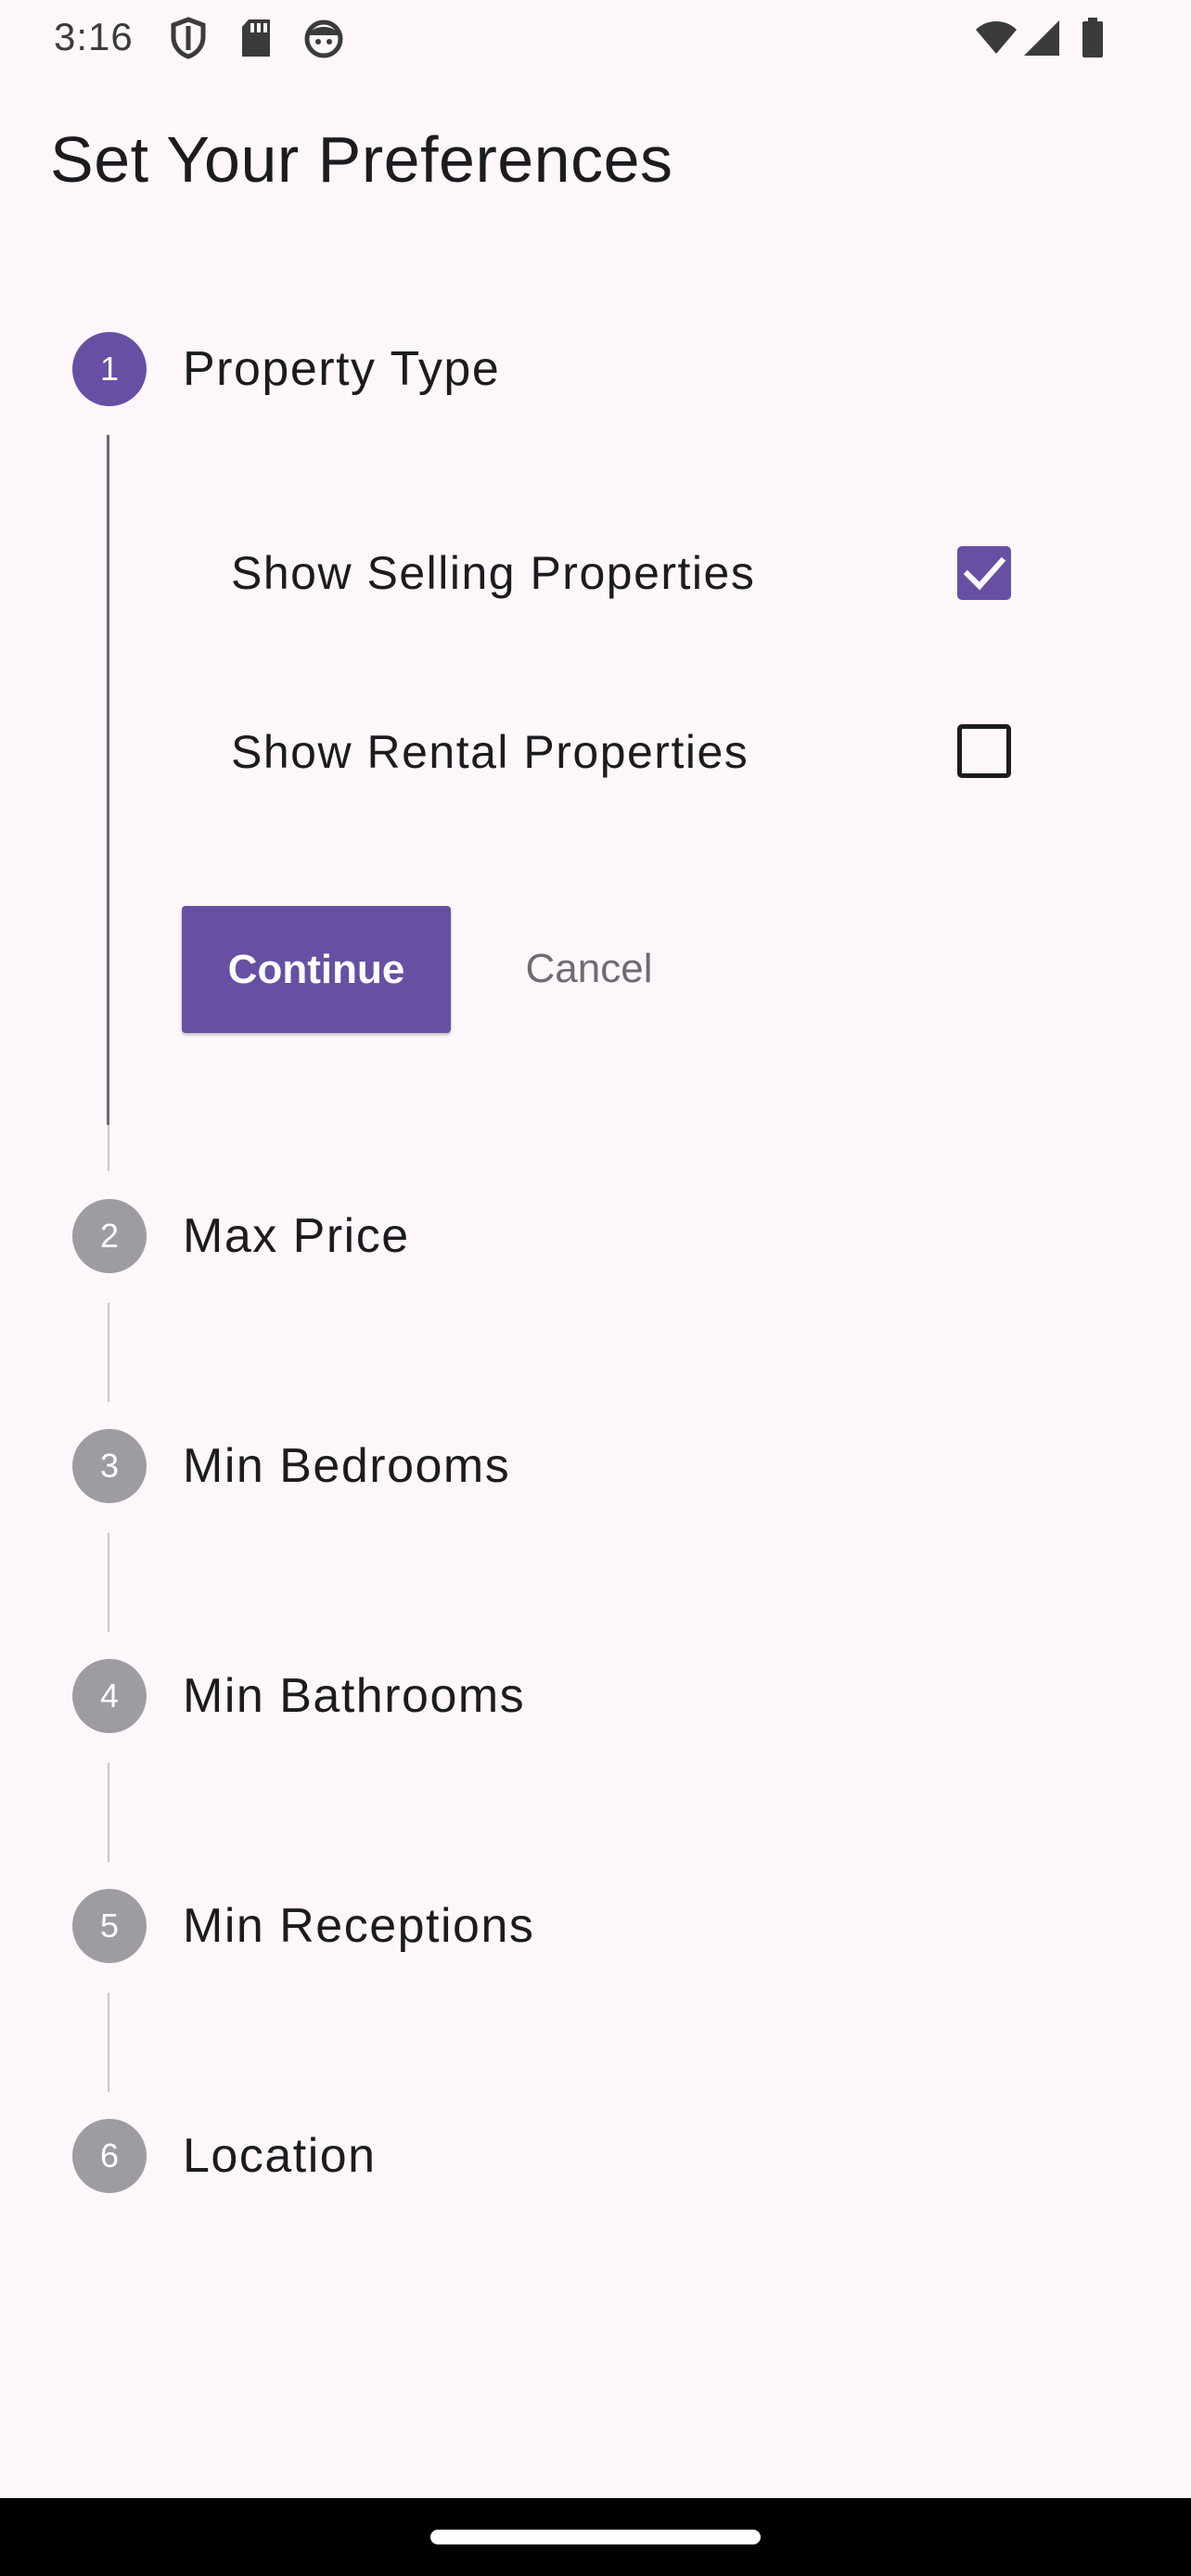 Image resolution: width=1191 pixels, height=2576 pixels. I want to click on rental-properties-checkbox, so click(984, 751).